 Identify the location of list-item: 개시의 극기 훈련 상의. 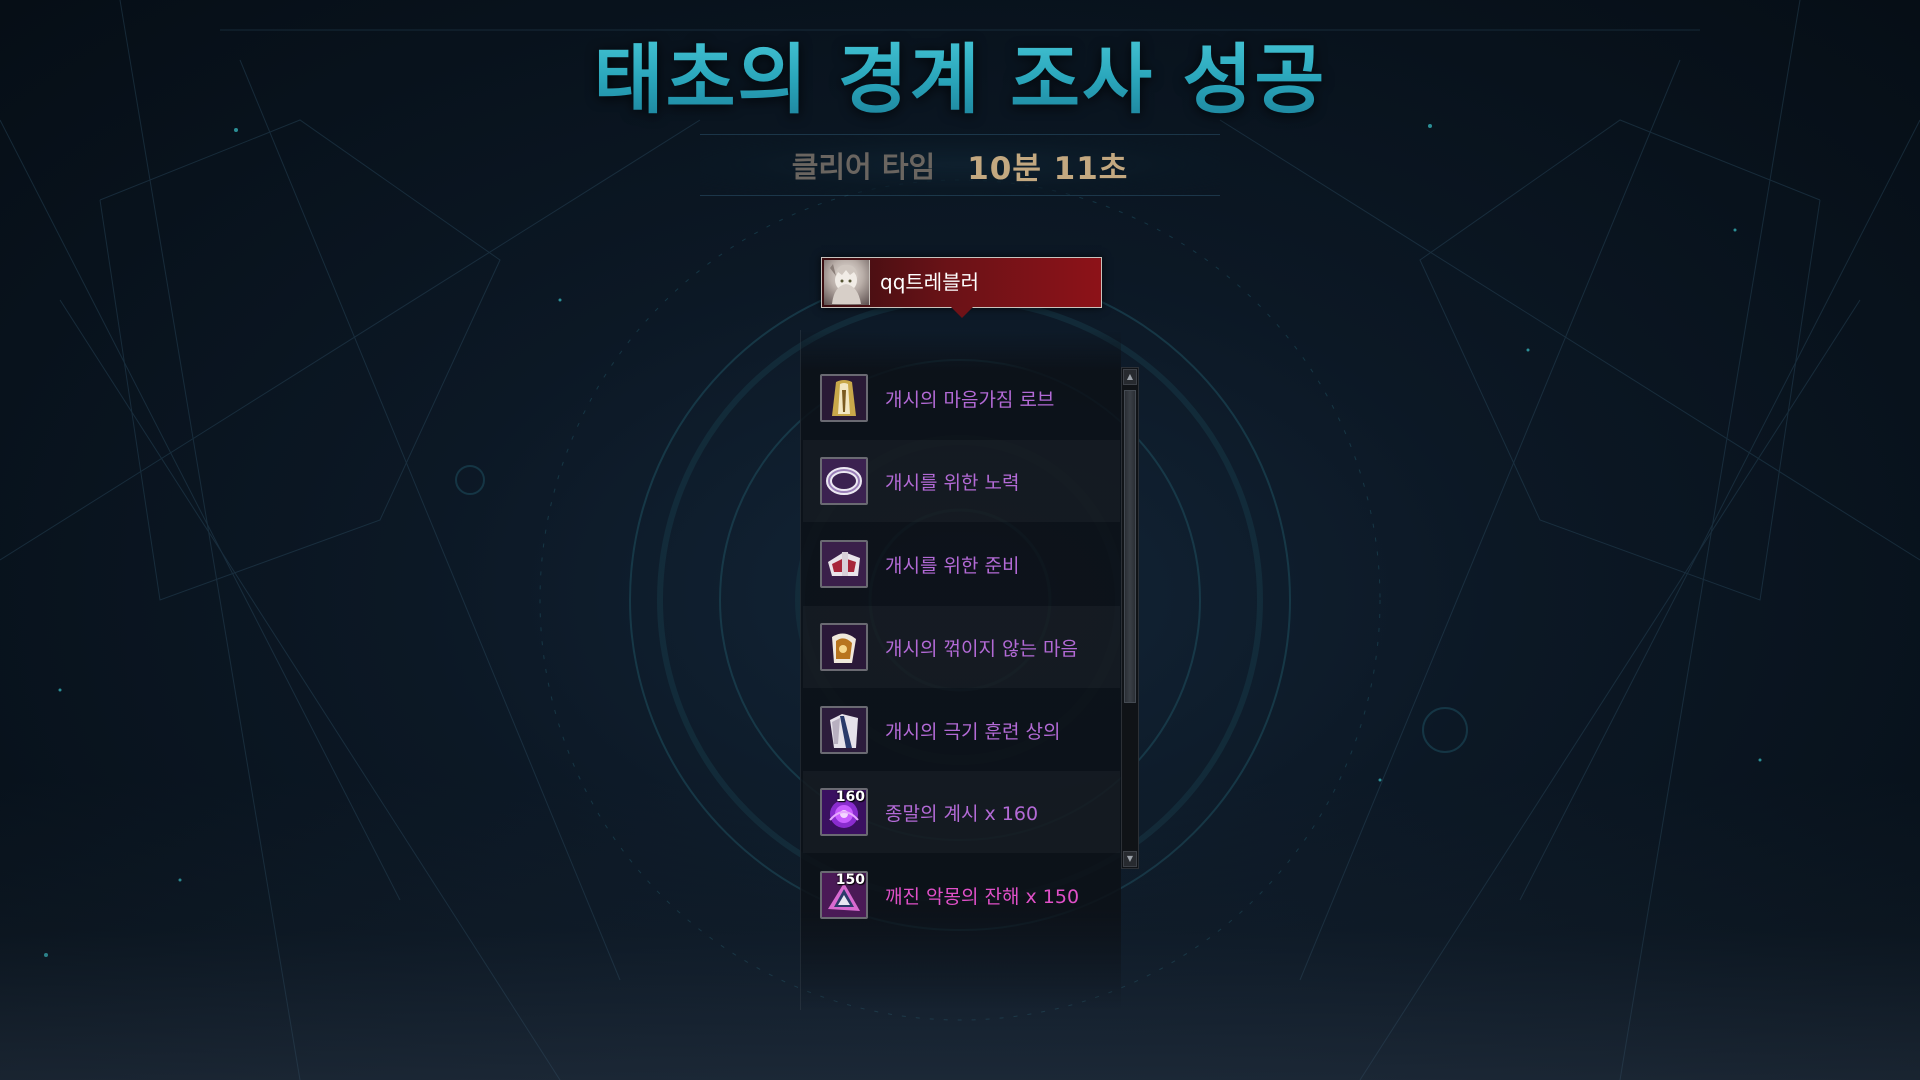
(961, 730).